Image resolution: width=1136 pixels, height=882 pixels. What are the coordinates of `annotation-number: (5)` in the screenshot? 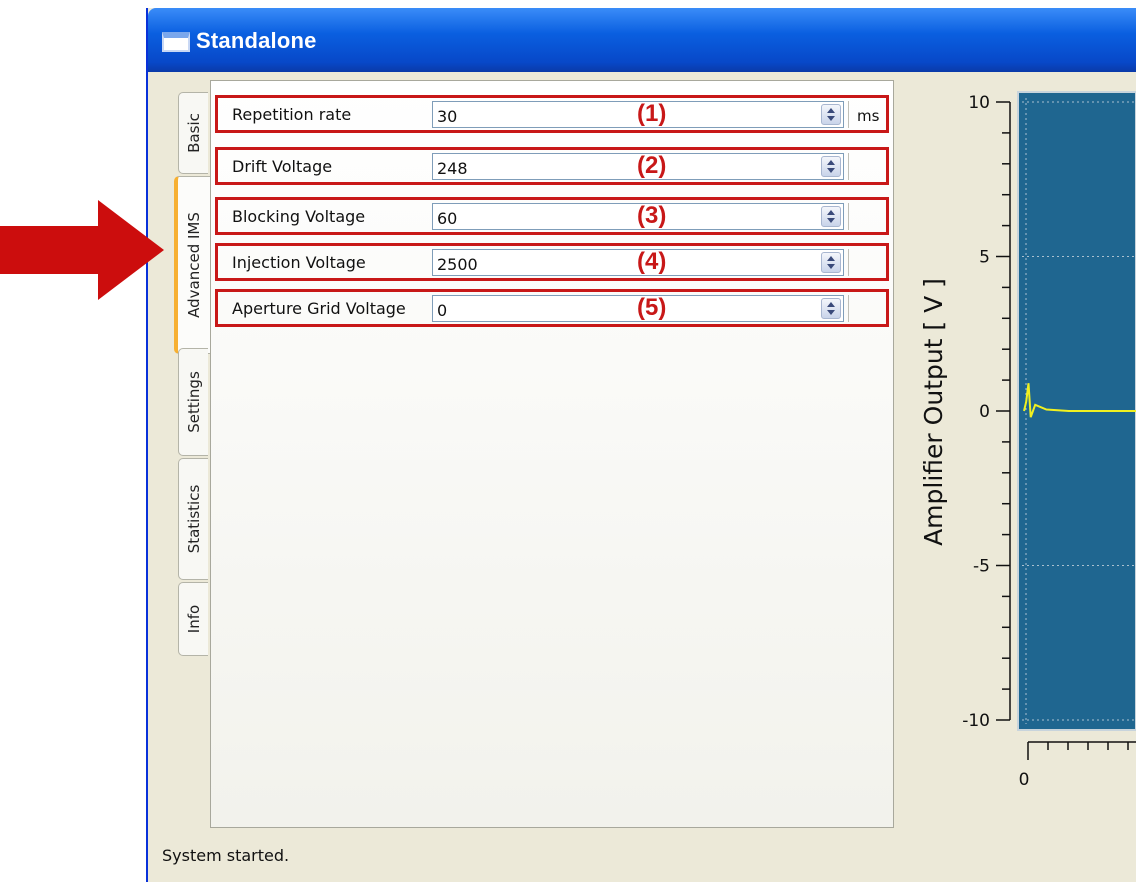 It's located at (652, 307).